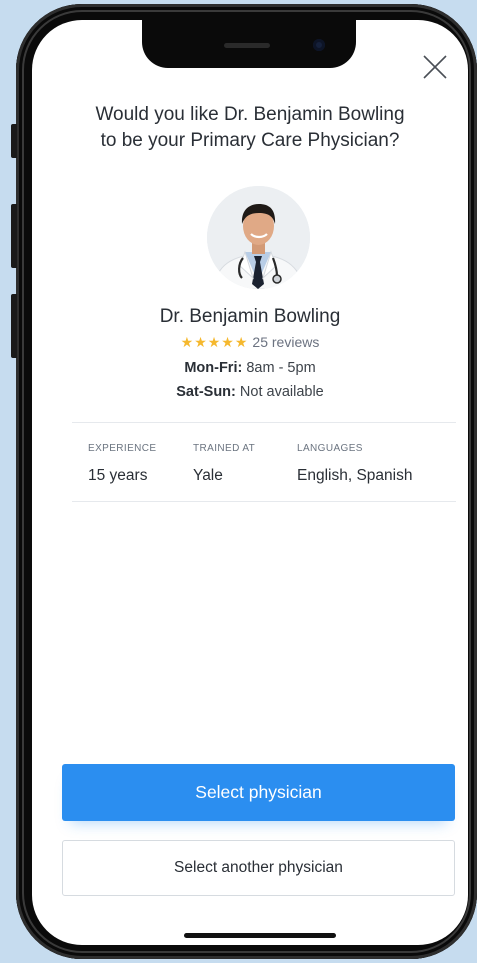 Image resolution: width=477 pixels, height=963 pixels. Describe the element at coordinates (122, 464) in the screenshot. I see `stat-experience: EXPERIENCE 15 years` at that location.